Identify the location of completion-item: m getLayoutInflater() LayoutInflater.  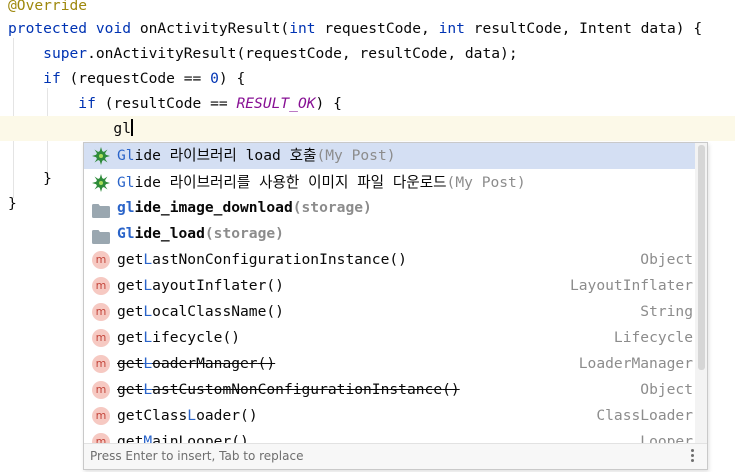
(389, 286).